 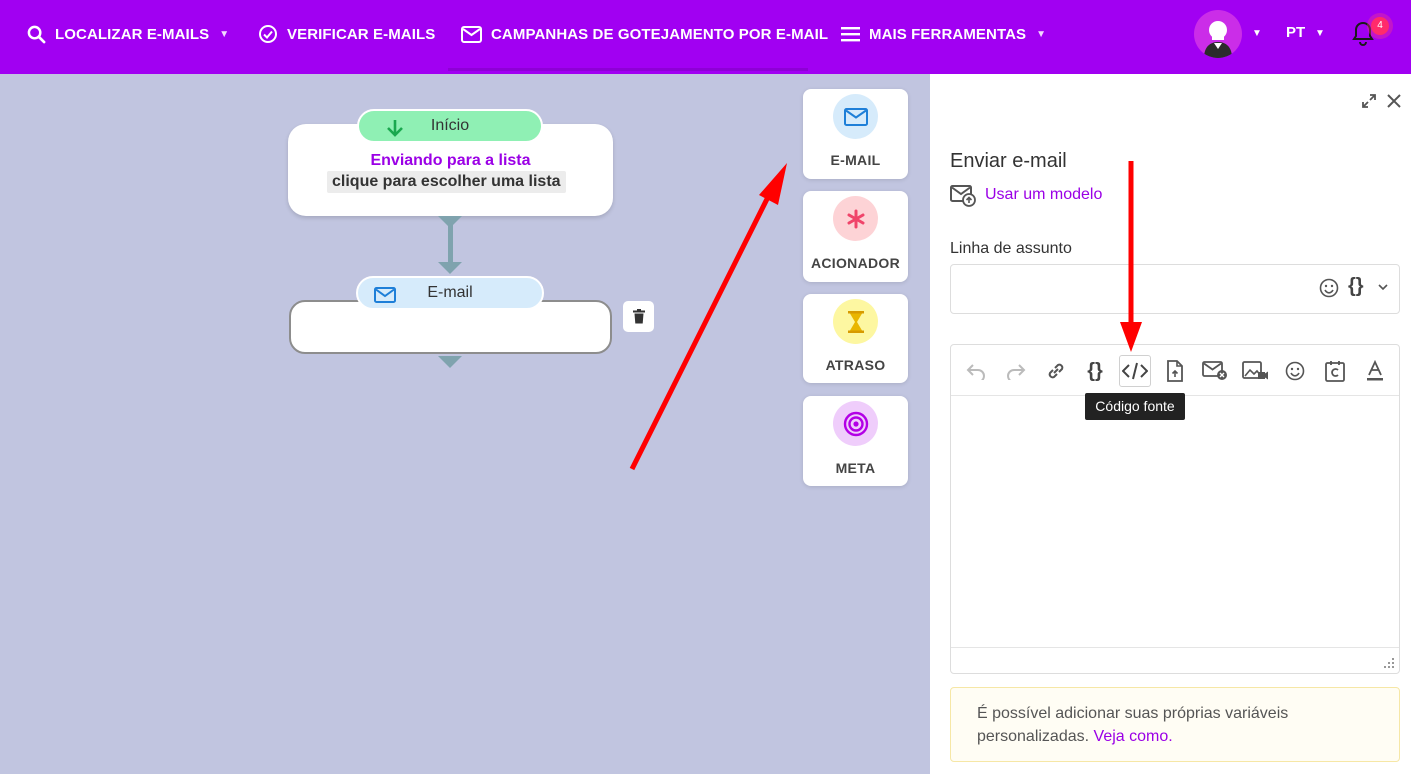 I want to click on nav-more-tools-label: MAIS FERRAMENTAS, so click(x=948, y=34).